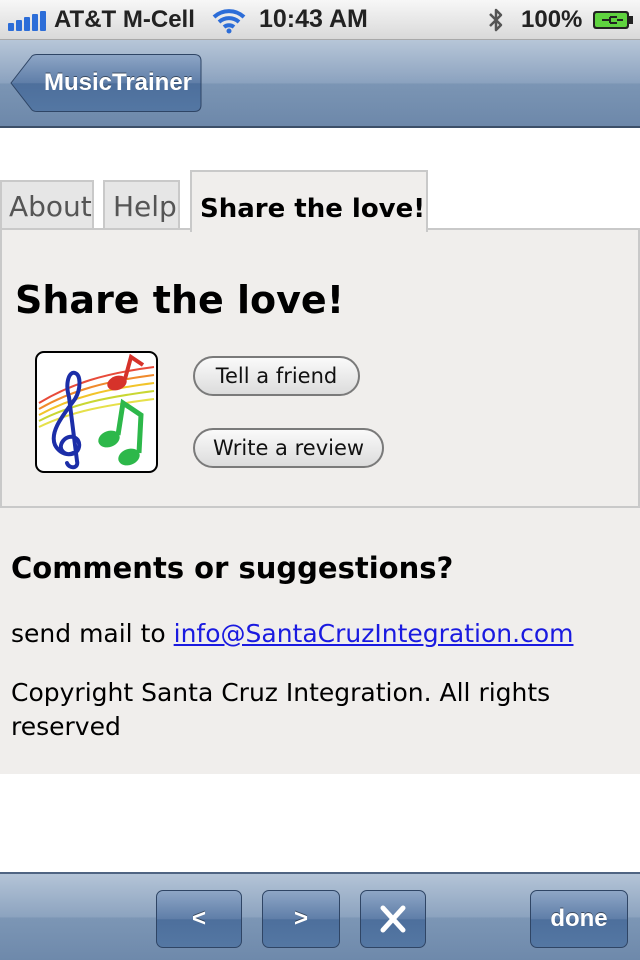 Image resolution: width=640 pixels, height=960 pixels. What do you see at coordinates (229, 21) in the screenshot?
I see `wifi-icon` at bounding box center [229, 21].